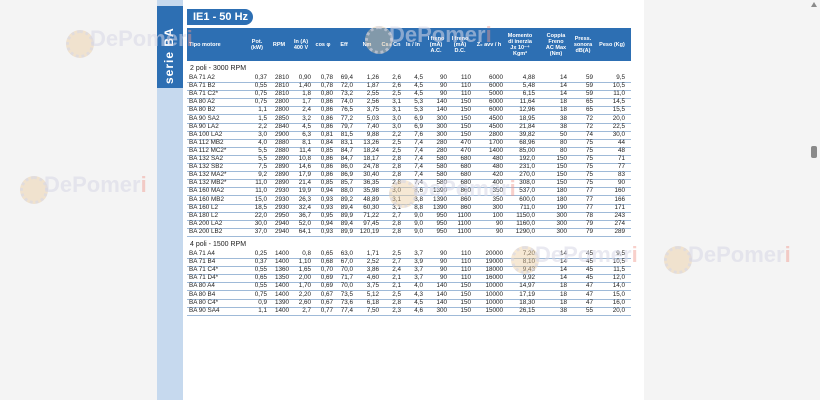 Image resolution: width=820 pixels, height=400 pixels. I want to click on table-cell-coppia: 18, so click(563, 102).